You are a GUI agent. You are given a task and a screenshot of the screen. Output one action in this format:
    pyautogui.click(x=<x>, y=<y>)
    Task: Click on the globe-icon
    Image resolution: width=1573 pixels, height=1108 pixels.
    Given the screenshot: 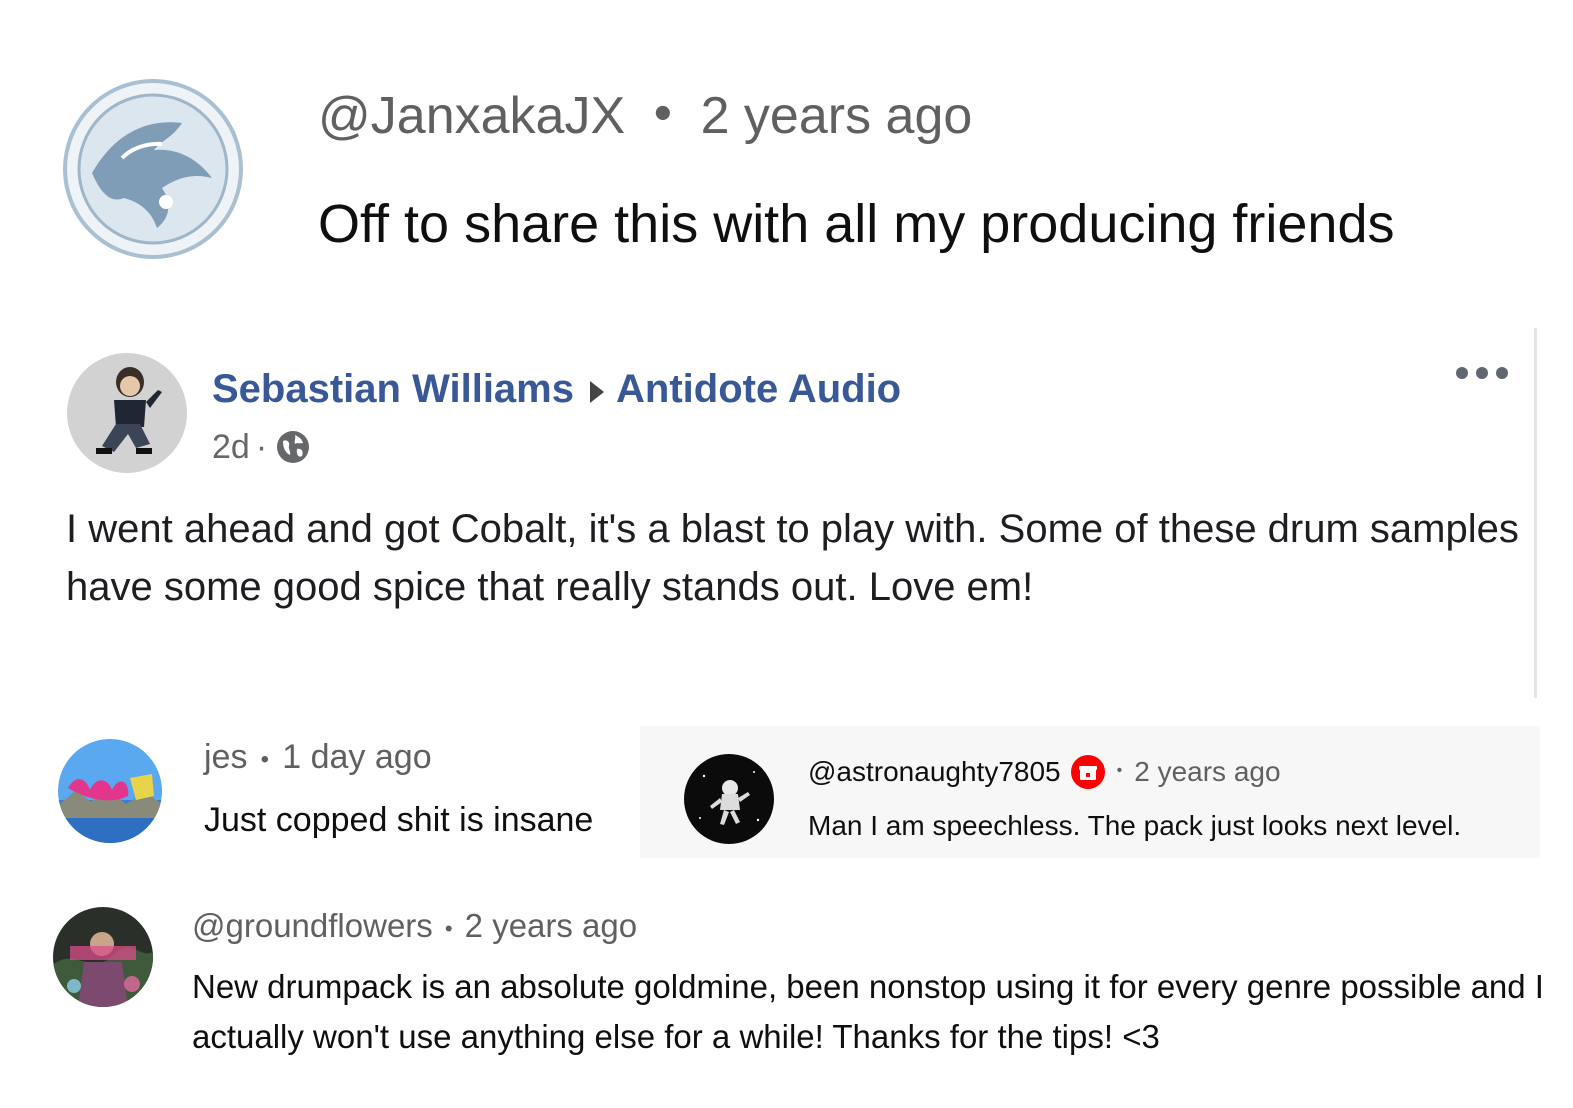 What is the action you would take?
    pyautogui.click(x=293, y=447)
    